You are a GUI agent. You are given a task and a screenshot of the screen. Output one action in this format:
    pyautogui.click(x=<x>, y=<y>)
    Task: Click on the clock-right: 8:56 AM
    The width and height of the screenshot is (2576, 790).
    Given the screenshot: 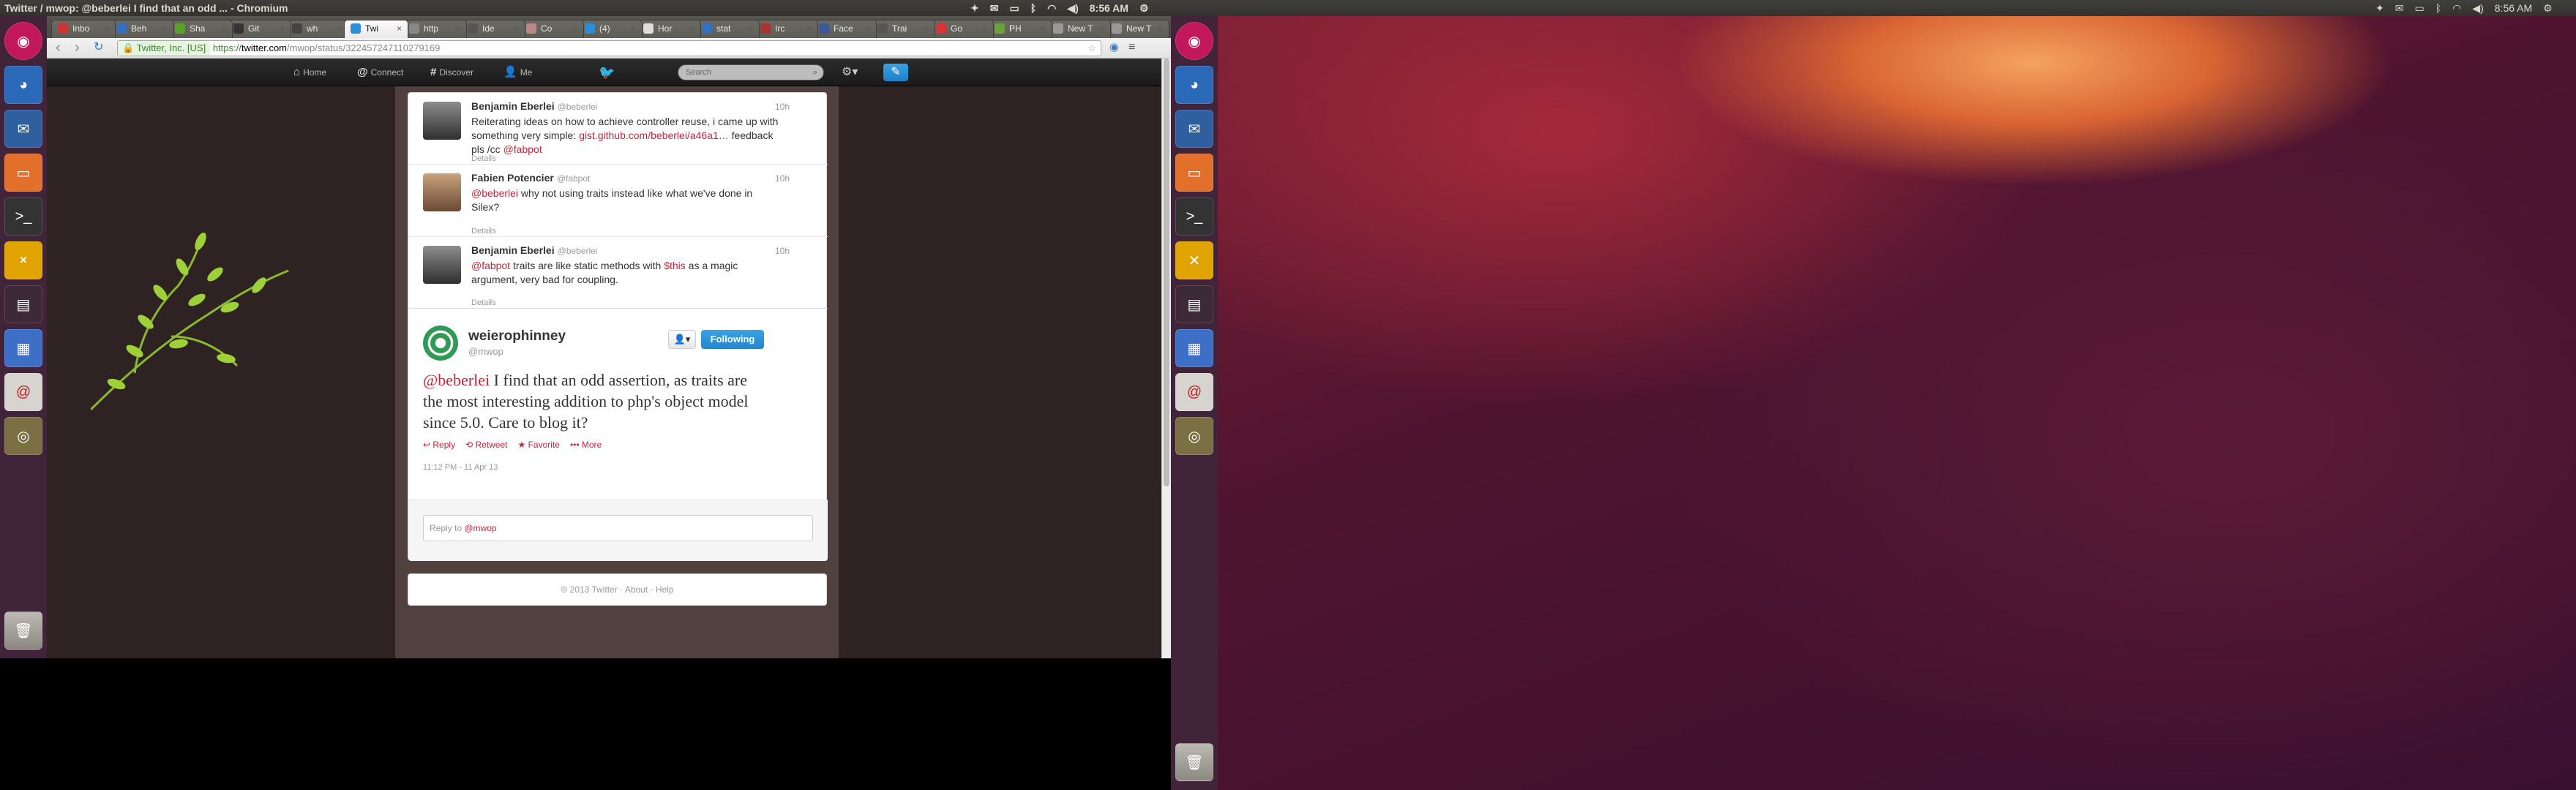 What is the action you would take?
    pyautogui.click(x=2513, y=8)
    